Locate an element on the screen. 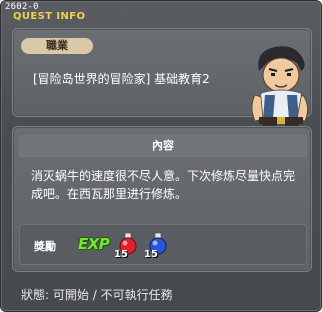 The height and width of the screenshot is (312, 322). status-label: 狀態 is located at coordinates (33, 295).